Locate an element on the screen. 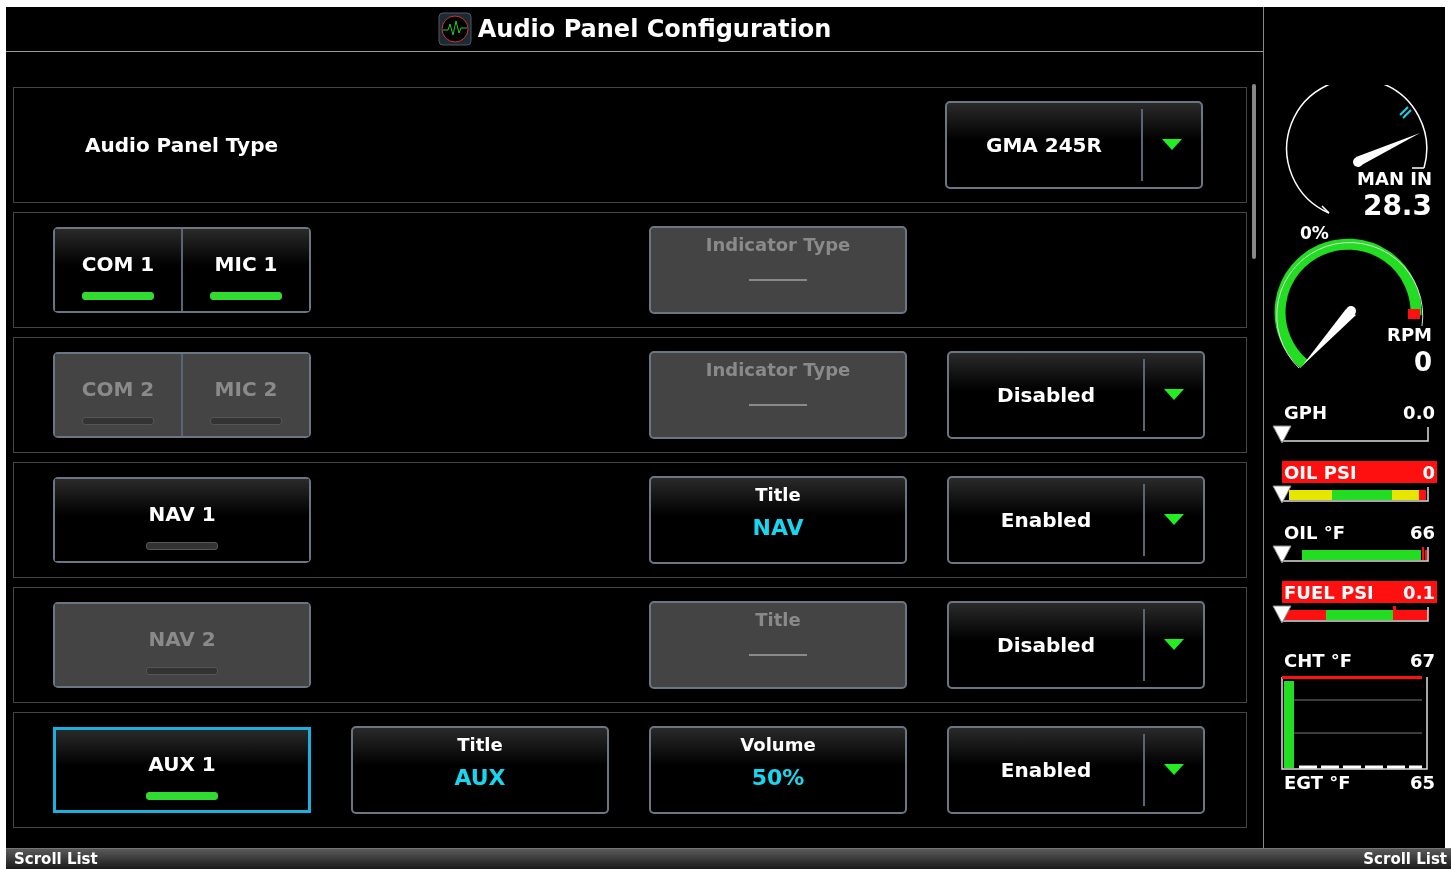 The height and width of the screenshot is (869, 1451). gauge-label: MAN IN is located at coordinates (1394, 178).